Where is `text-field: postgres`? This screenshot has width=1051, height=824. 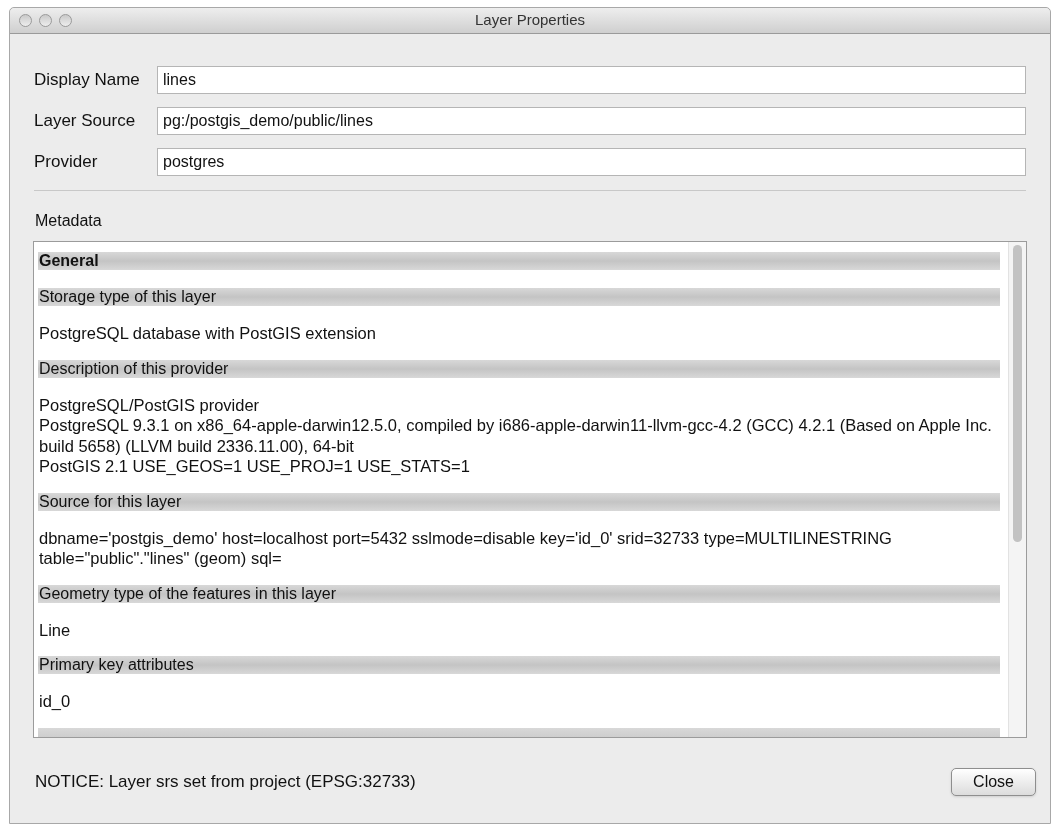
text-field: postgres is located at coordinates (591, 162).